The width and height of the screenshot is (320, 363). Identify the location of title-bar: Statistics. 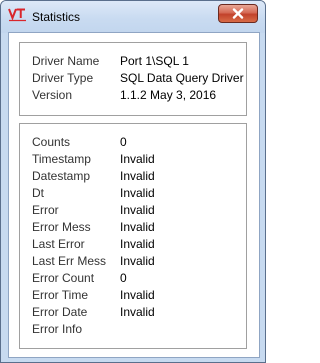
(133, 17).